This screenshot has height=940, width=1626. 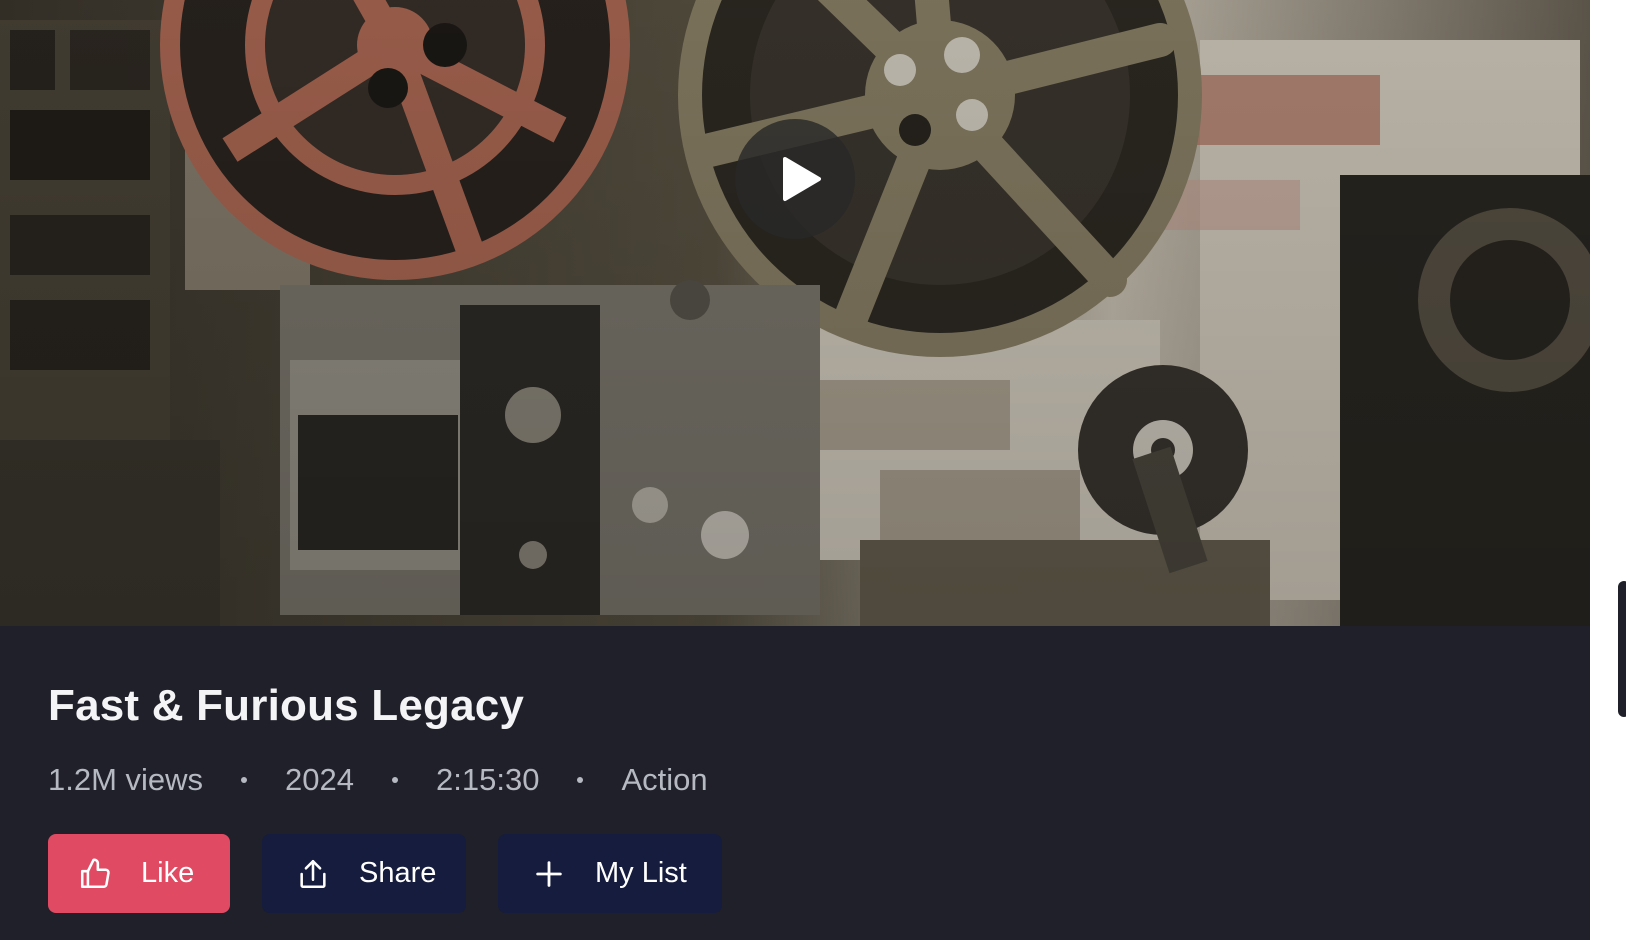 I want to click on scrollbar-track, so click(x=1608, y=470).